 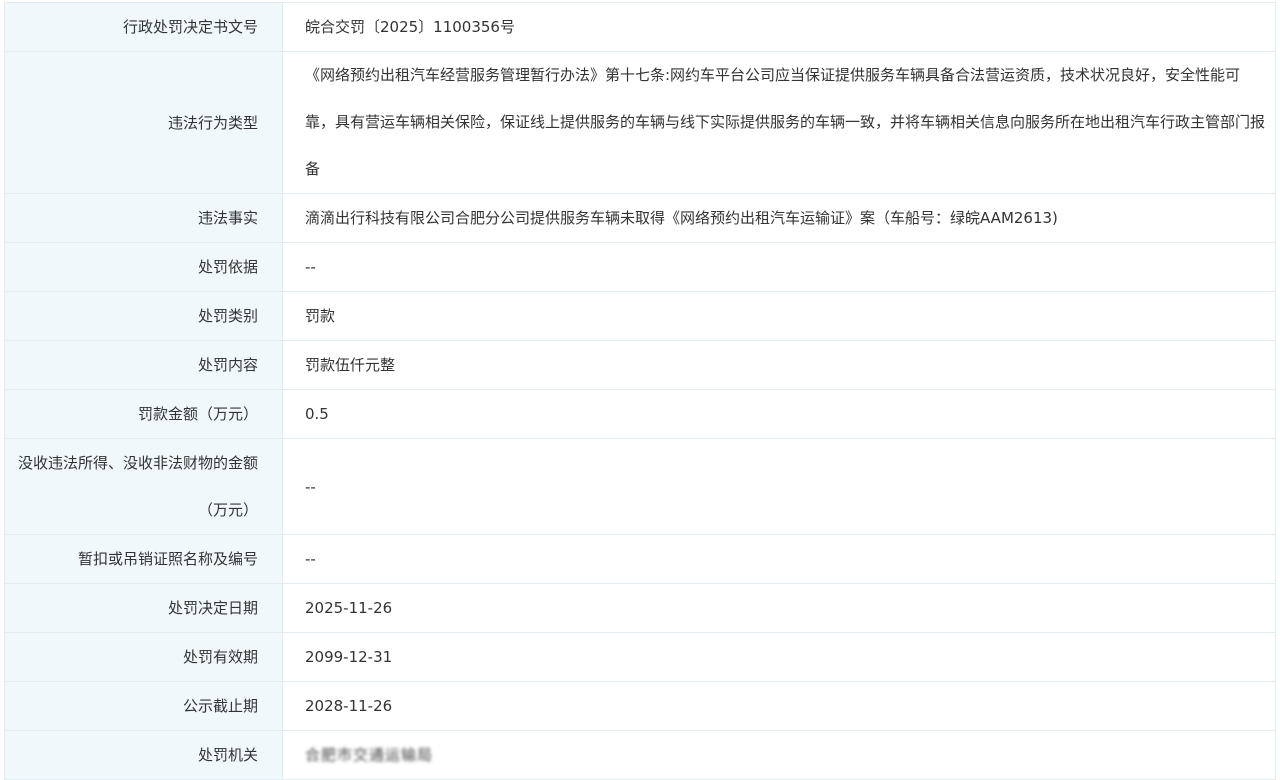 I want to click on table-row: 没收违法所得、没收非法财物的金额（万元） --, so click(x=640, y=486).